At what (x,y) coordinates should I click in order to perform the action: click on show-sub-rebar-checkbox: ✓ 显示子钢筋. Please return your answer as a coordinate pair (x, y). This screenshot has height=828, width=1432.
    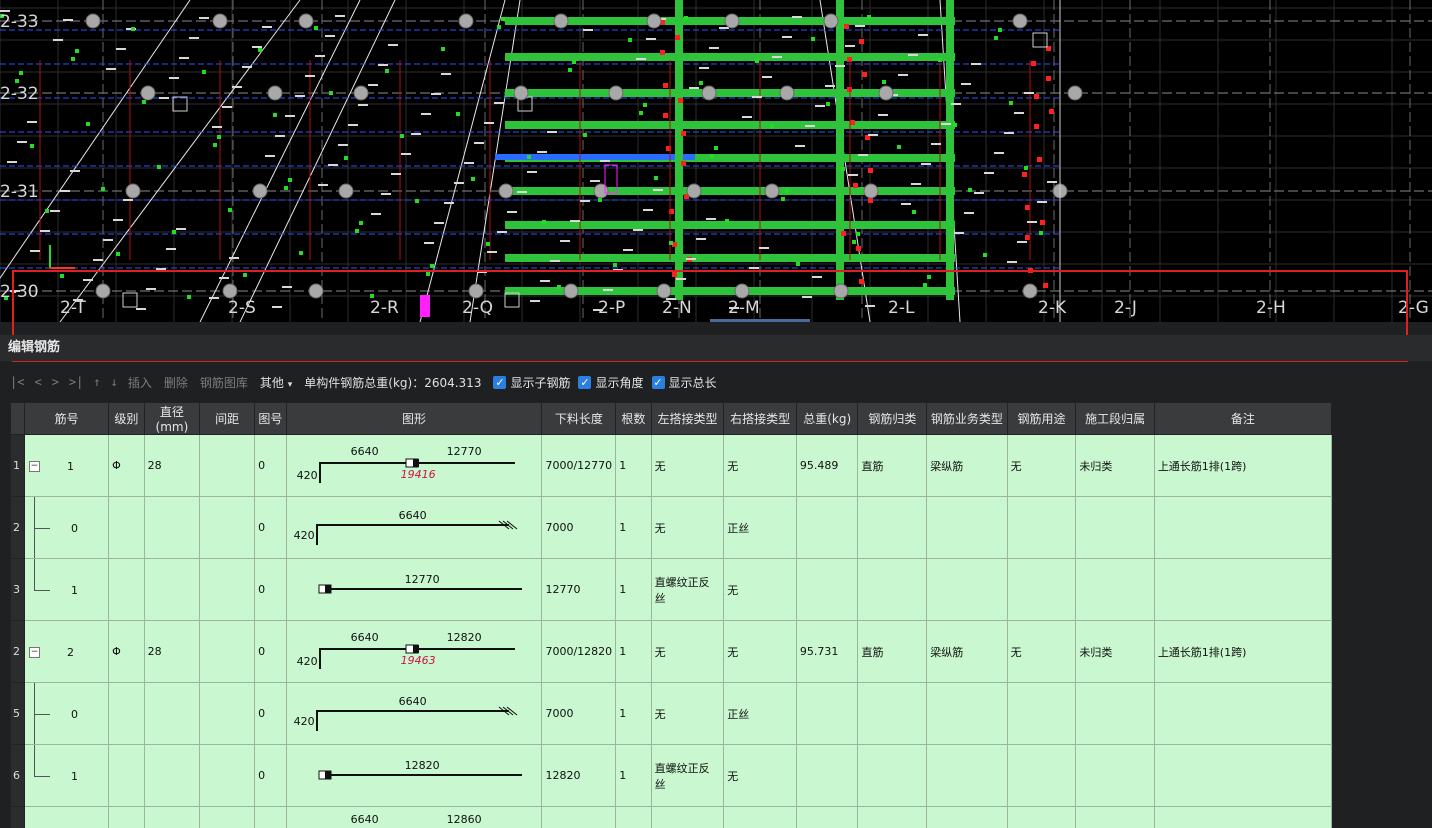
    Looking at the image, I should click on (531, 382).